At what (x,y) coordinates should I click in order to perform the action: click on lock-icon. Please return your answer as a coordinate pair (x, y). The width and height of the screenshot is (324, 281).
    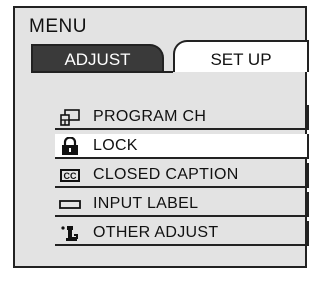
    Looking at the image, I should click on (70, 145).